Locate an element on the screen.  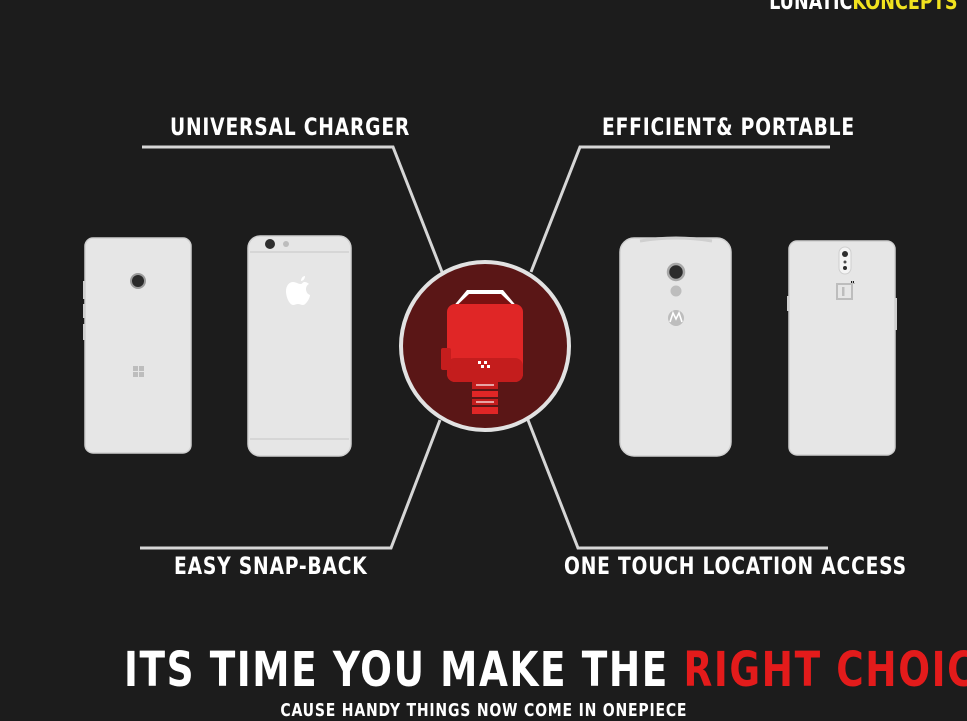
oneplus-phone is located at coordinates (842, 348).